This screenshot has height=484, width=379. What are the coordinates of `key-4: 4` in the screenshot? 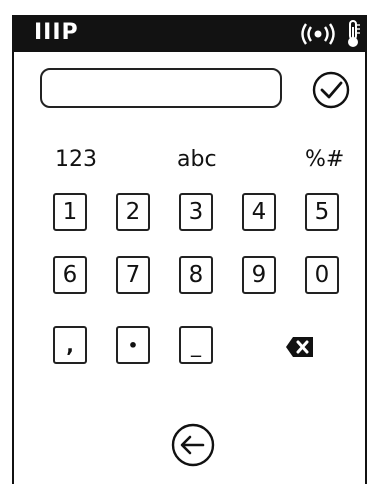 It's located at (259, 212).